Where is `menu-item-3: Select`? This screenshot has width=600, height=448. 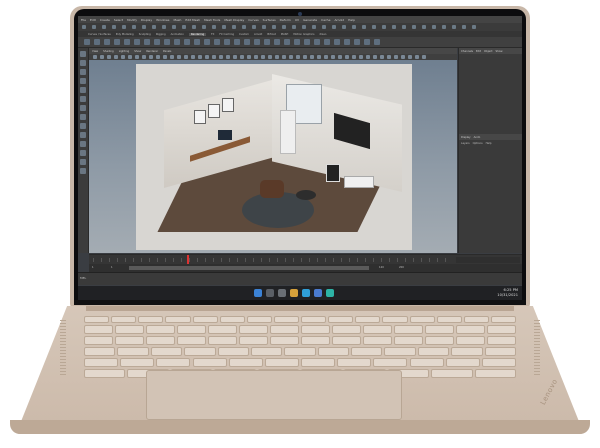
menu-item-3: Select is located at coordinates (118, 20).